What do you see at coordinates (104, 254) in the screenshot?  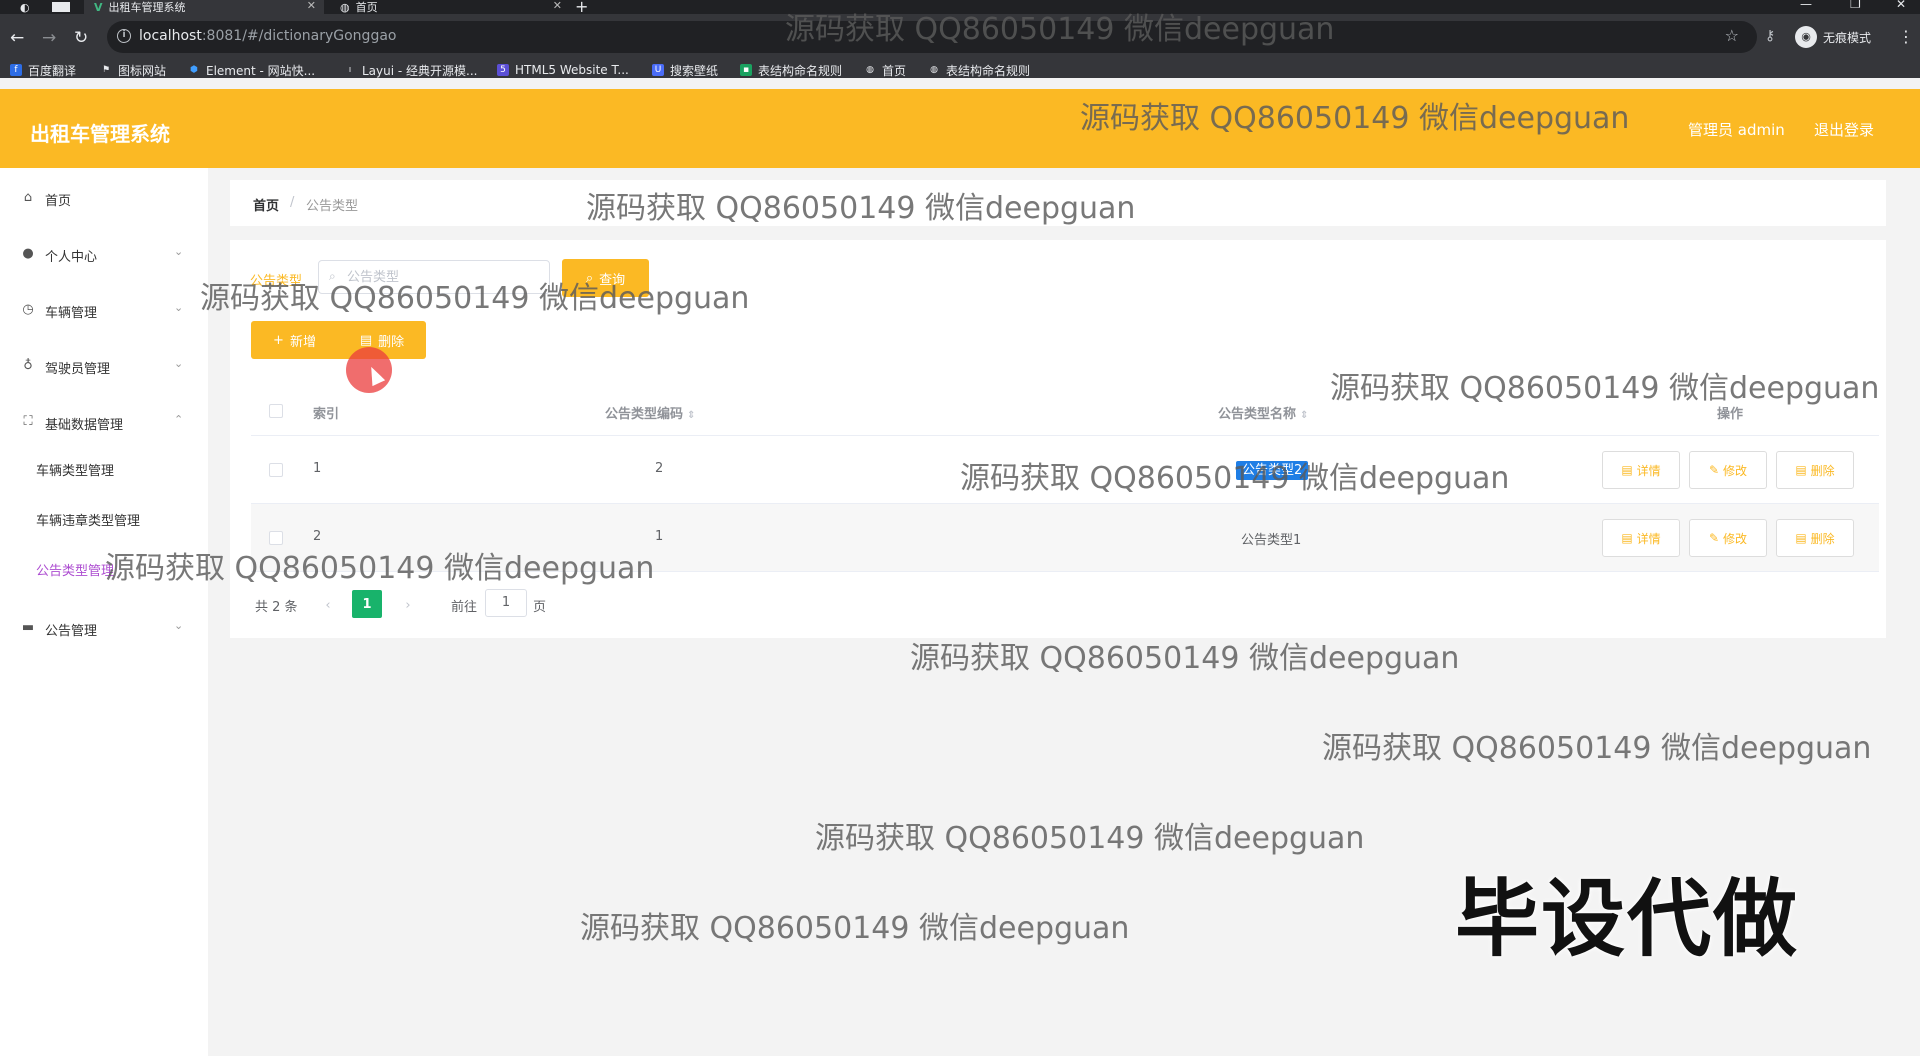 I see `sidebar-item-profile: ● 个人中心 ⌄` at bounding box center [104, 254].